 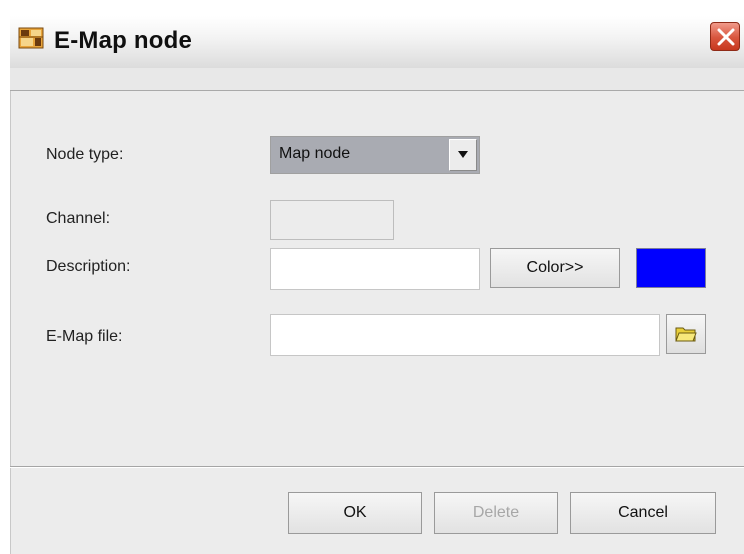 I want to click on emap-file-field, so click(x=465, y=335).